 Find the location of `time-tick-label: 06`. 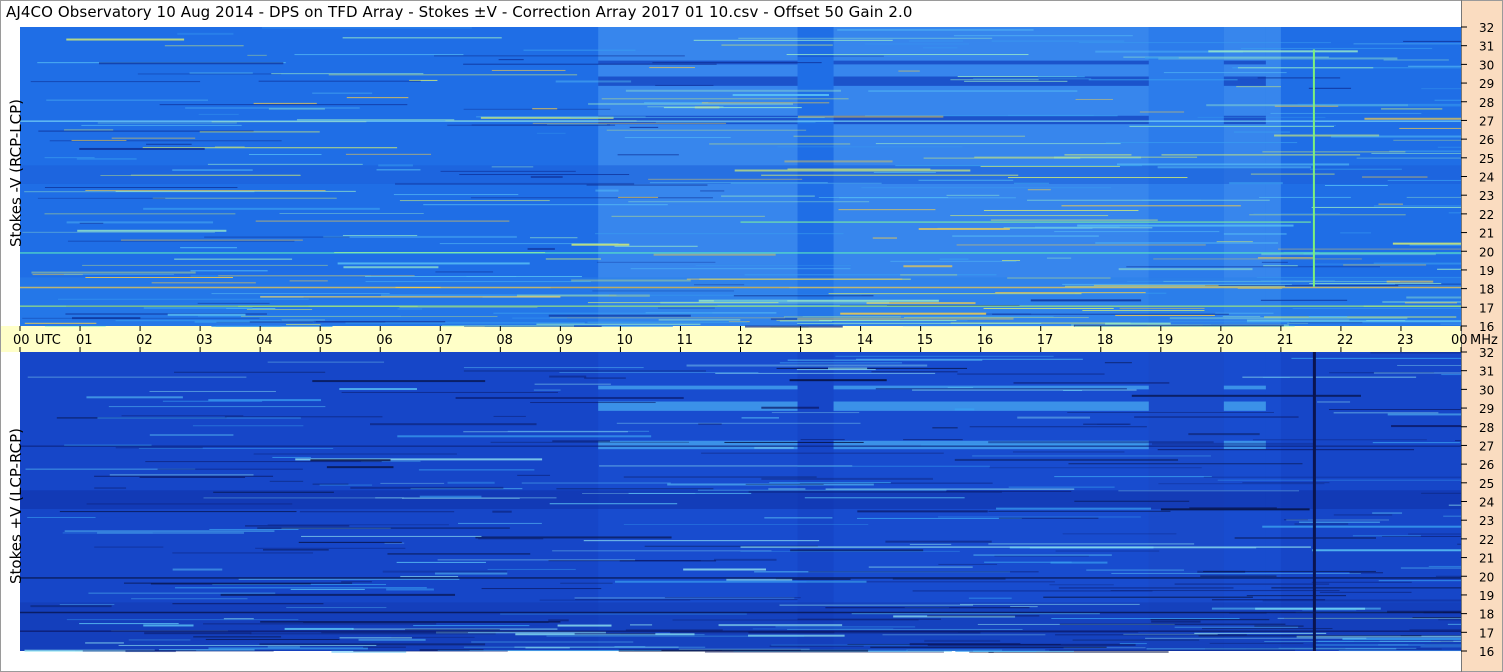

time-tick-label: 06 is located at coordinates (384, 340).